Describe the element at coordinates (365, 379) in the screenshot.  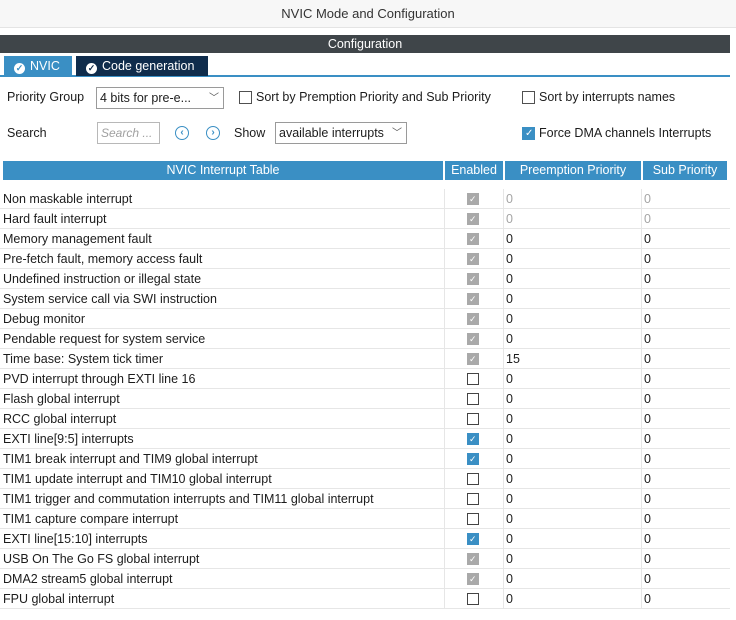
I see `table-row: PVD interrupt through EXTI line 16 0 0` at that location.